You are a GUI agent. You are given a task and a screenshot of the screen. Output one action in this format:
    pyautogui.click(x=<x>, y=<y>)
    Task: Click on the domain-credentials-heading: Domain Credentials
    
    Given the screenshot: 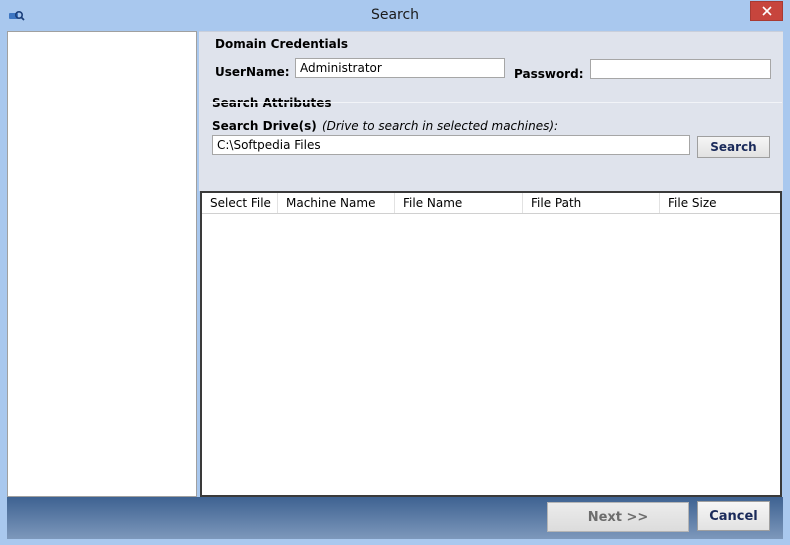 What is the action you would take?
    pyautogui.click(x=281, y=44)
    